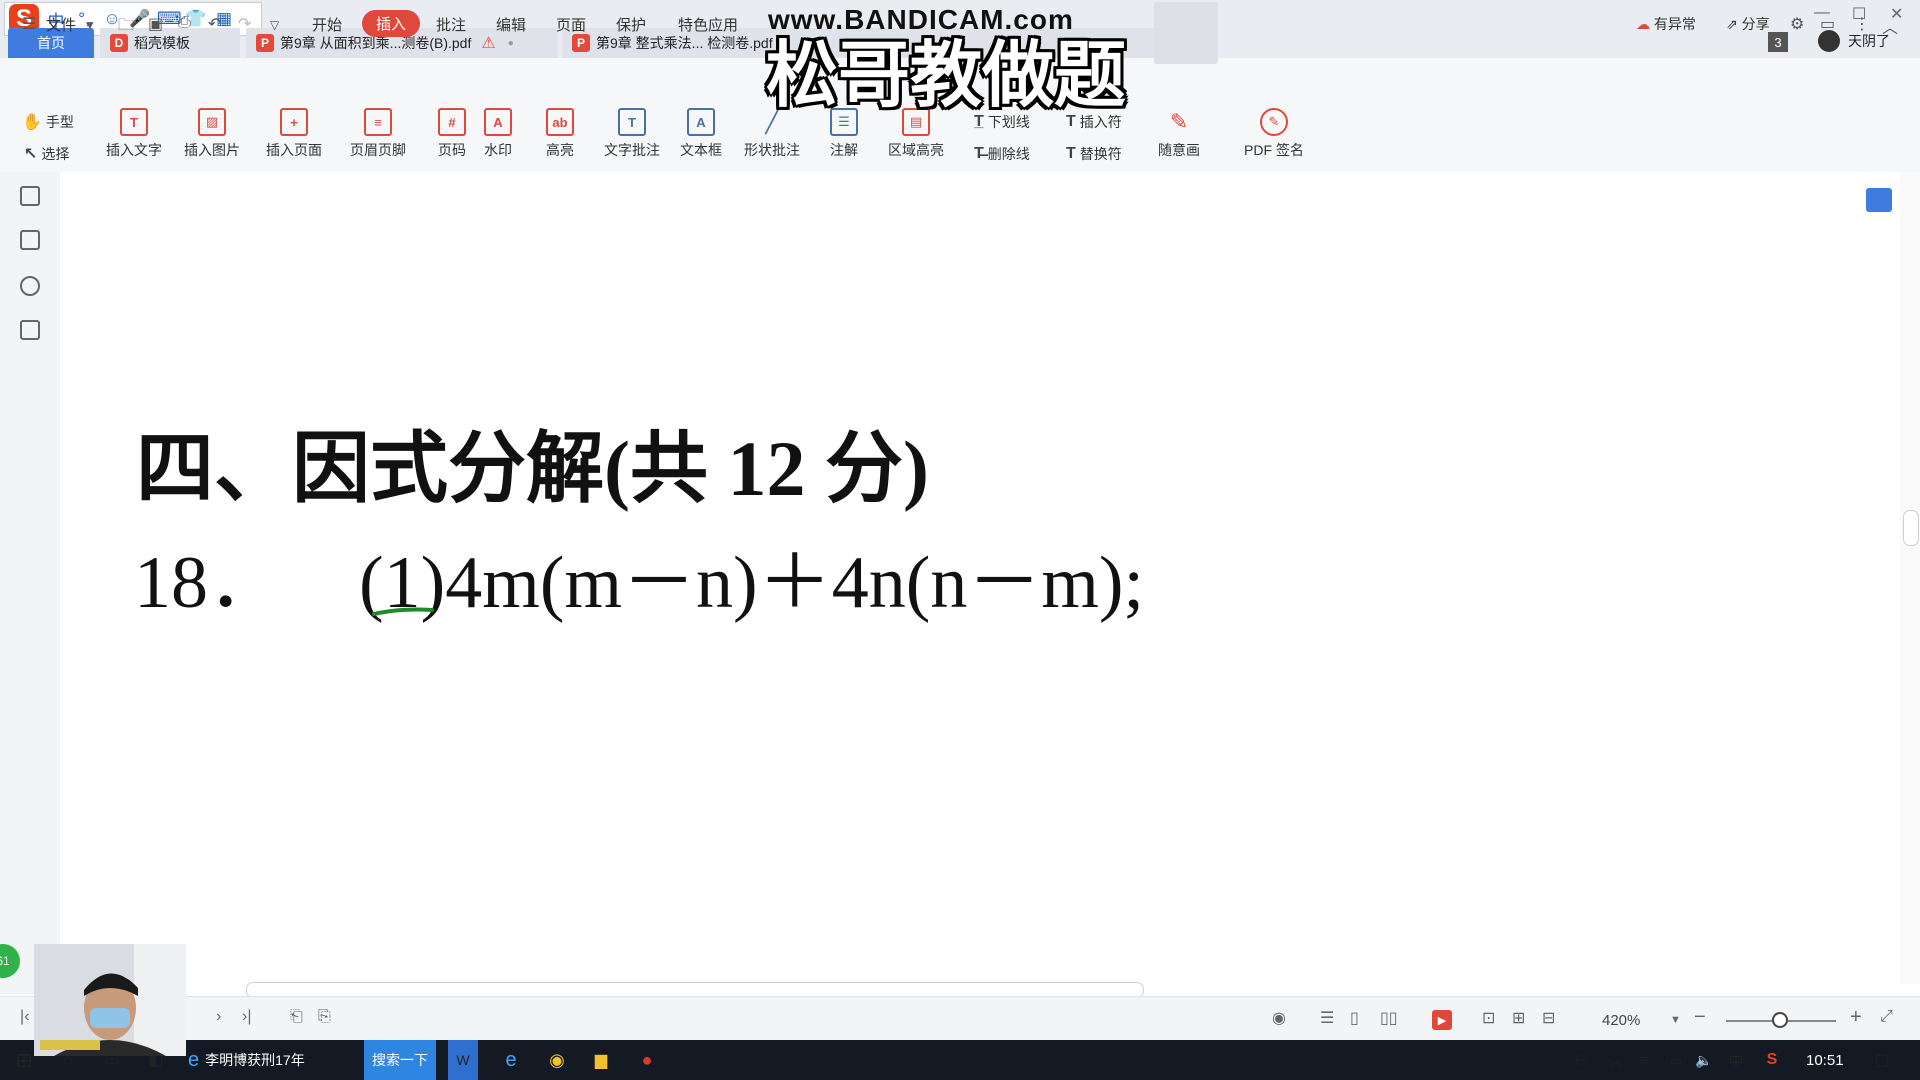 This screenshot has width=1920, height=1080. What do you see at coordinates (511, 1060) in the screenshot?
I see `edge-icon: e` at bounding box center [511, 1060].